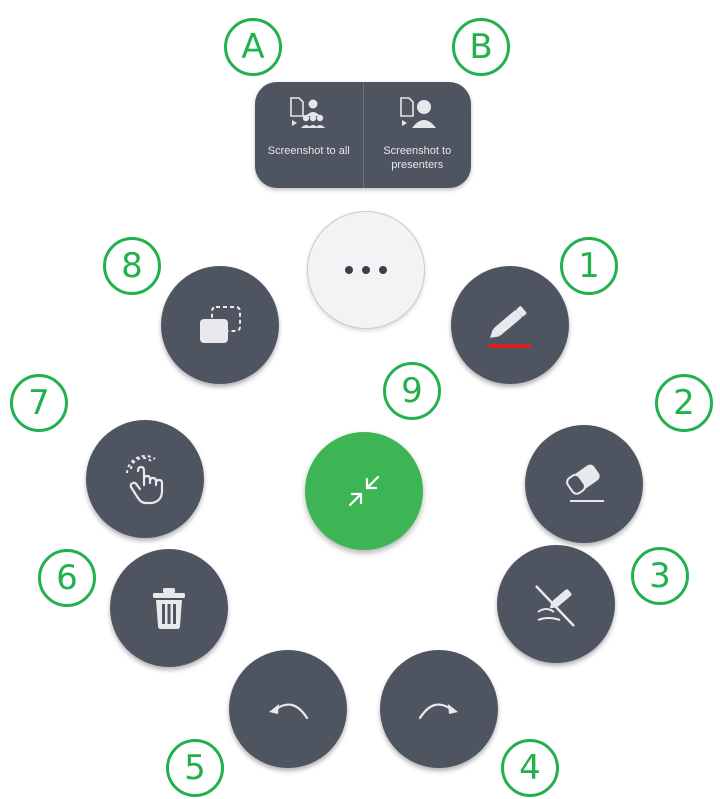  I want to click on redo-icon, so click(438, 711).